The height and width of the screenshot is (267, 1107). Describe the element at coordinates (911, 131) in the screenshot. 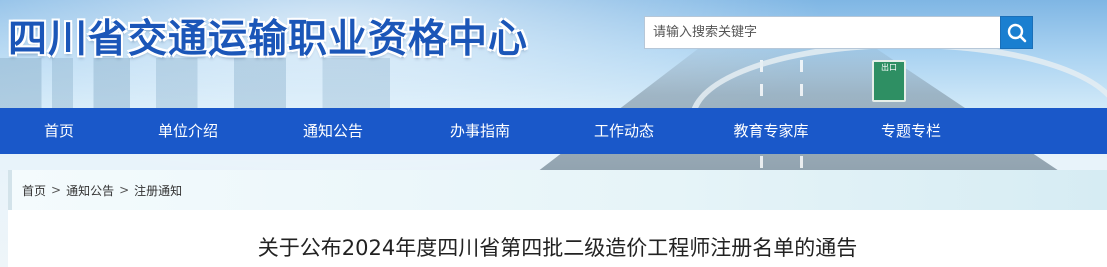

I see `nav-item-topics: 专题专栏` at that location.